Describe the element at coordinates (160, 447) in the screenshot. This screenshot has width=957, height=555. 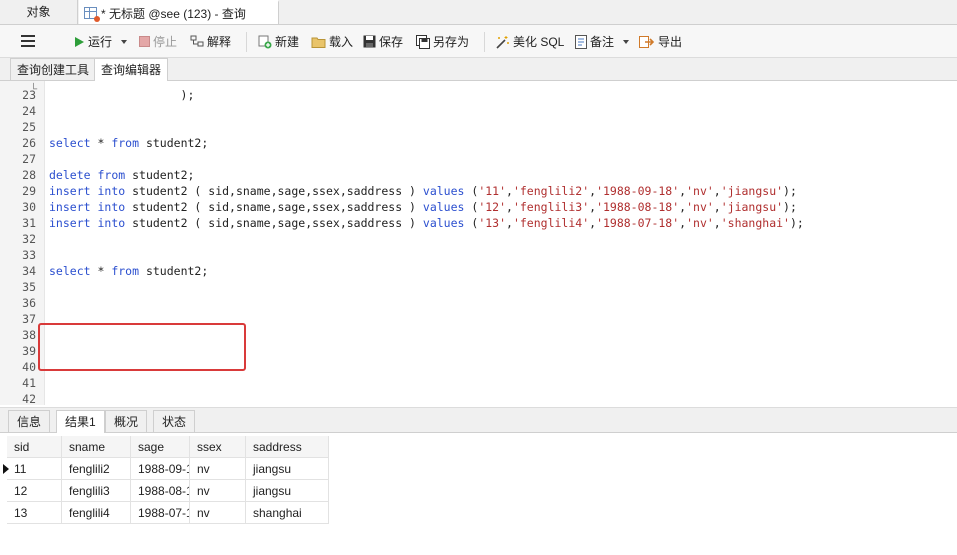
I see `column-header-sage: sage` at that location.